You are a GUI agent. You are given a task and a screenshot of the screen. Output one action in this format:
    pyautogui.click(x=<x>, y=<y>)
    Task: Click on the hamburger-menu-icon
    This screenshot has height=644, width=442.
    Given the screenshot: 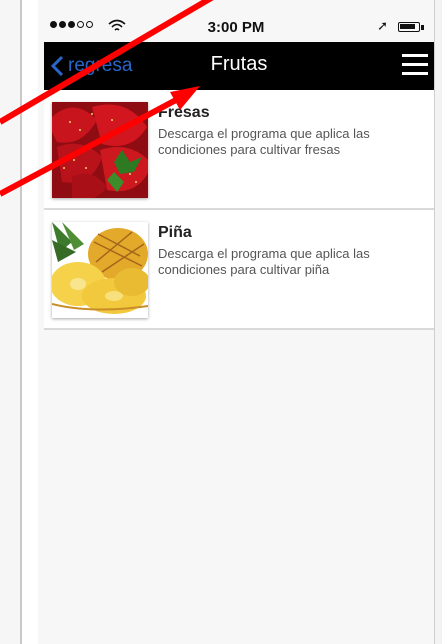 What is the action you would take?
    pyautogui.click(x=415, y=65)
    